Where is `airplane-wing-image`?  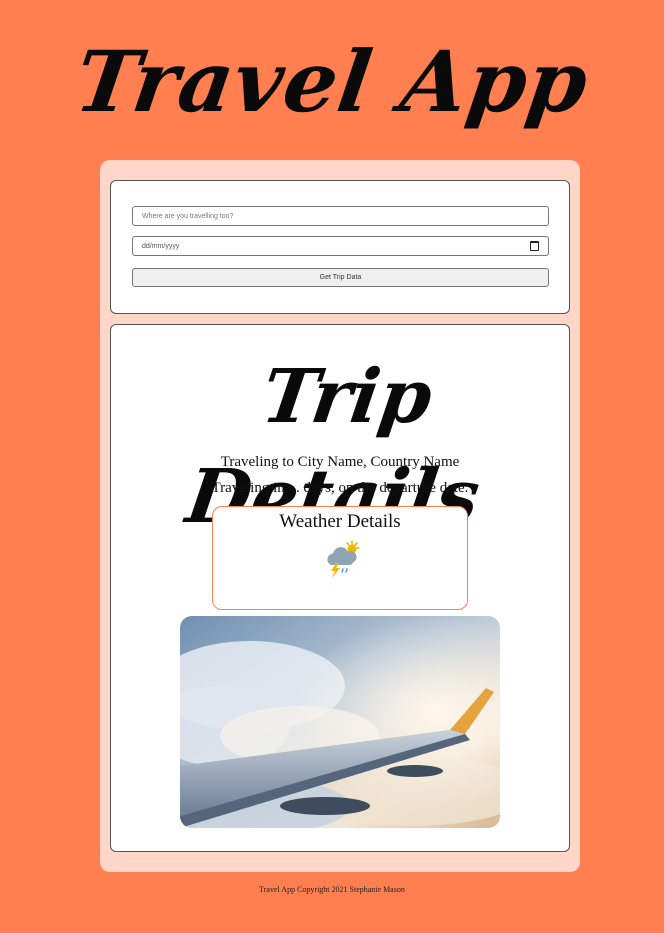 airplane-wing-image is located at coordinates (340, 722).